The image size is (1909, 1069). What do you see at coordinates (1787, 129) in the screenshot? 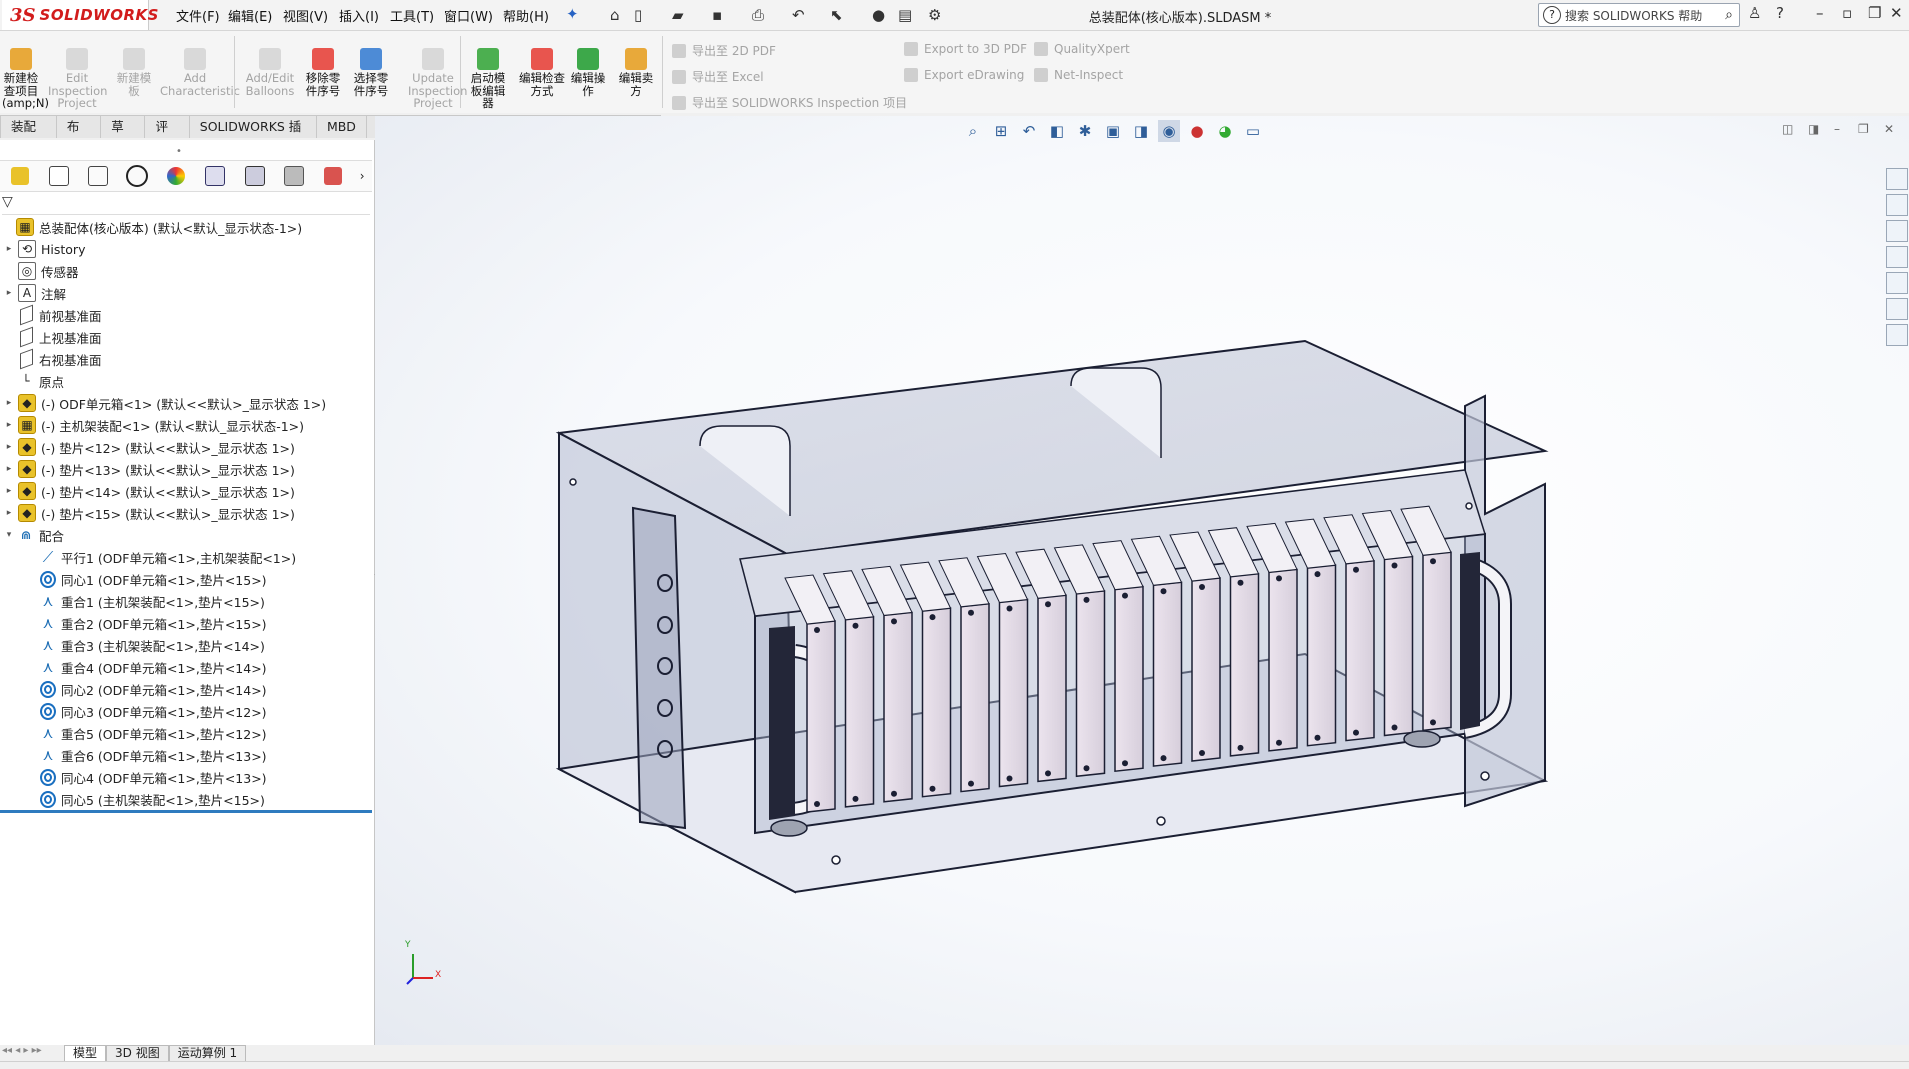
I see `viewport-tile-left-icon: ◫` at bounding box center [1787, 129].